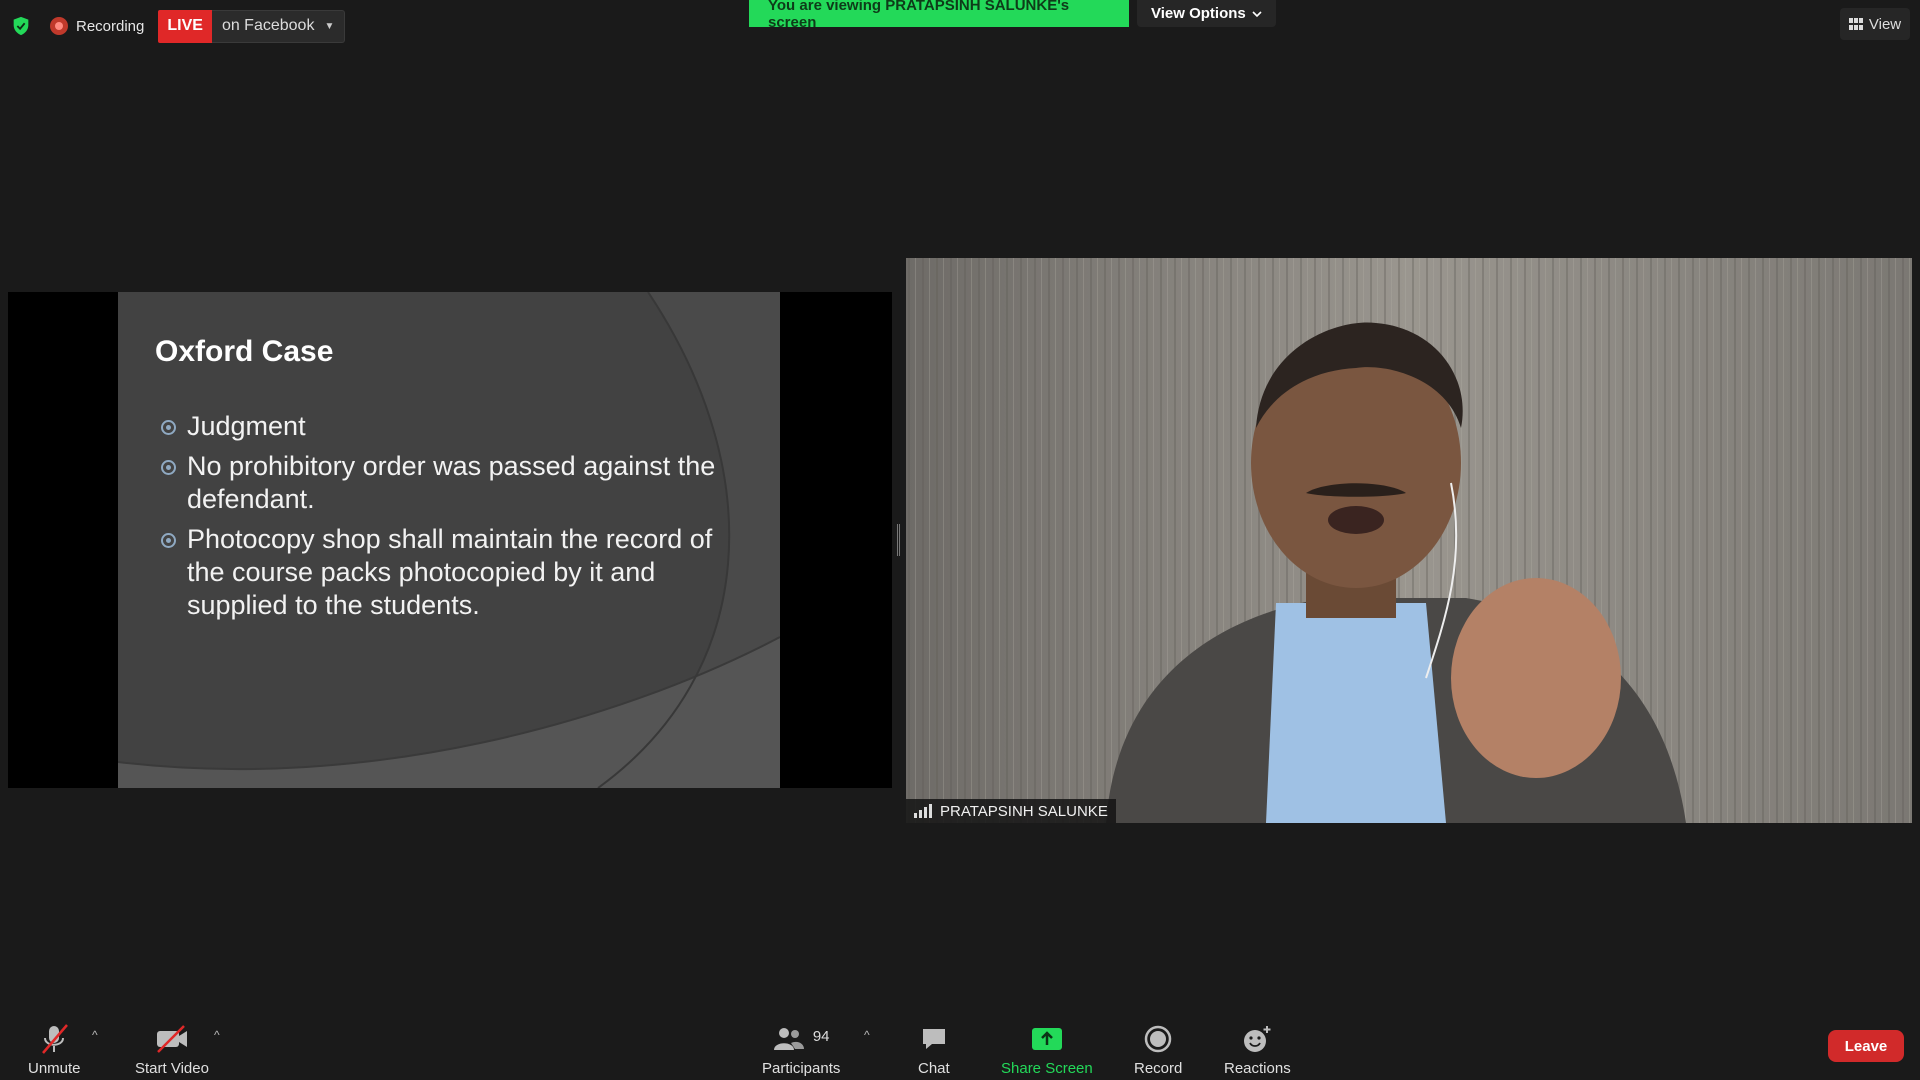  I want to click on bullet-text: Judgment, so click(246, 426).